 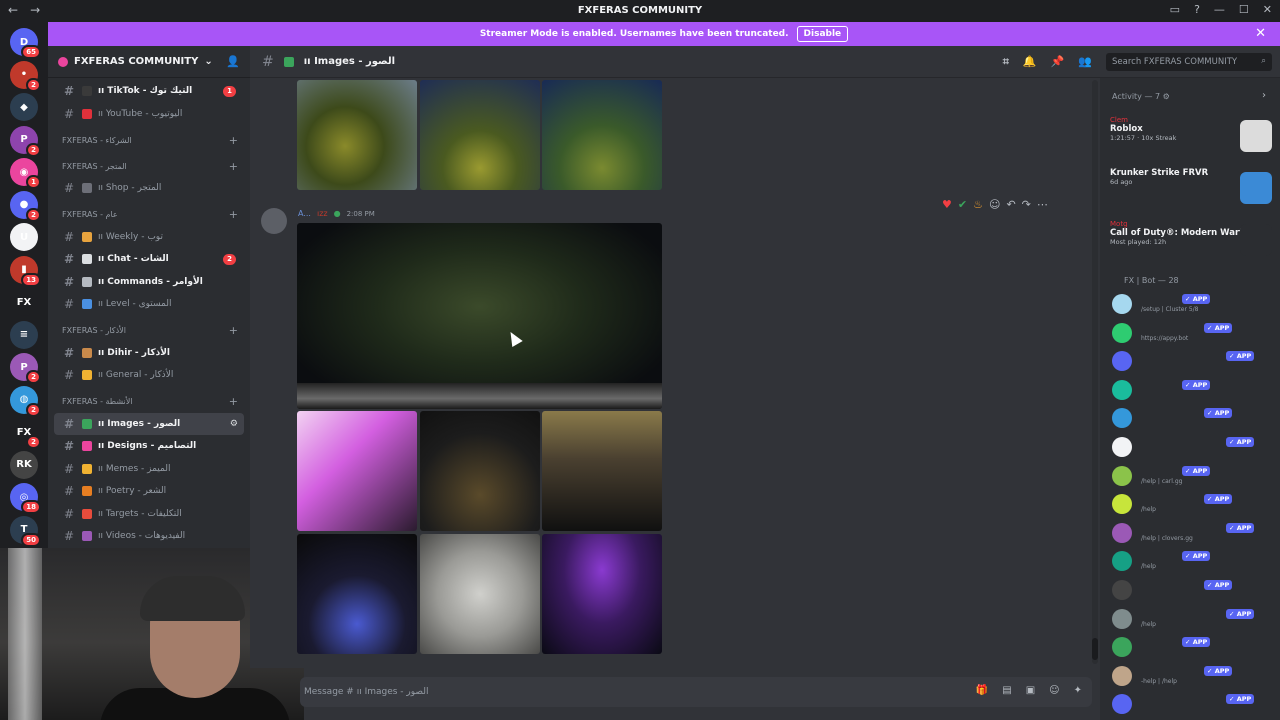 I want to click on server-icon: FX, so click(x=24, y=302).